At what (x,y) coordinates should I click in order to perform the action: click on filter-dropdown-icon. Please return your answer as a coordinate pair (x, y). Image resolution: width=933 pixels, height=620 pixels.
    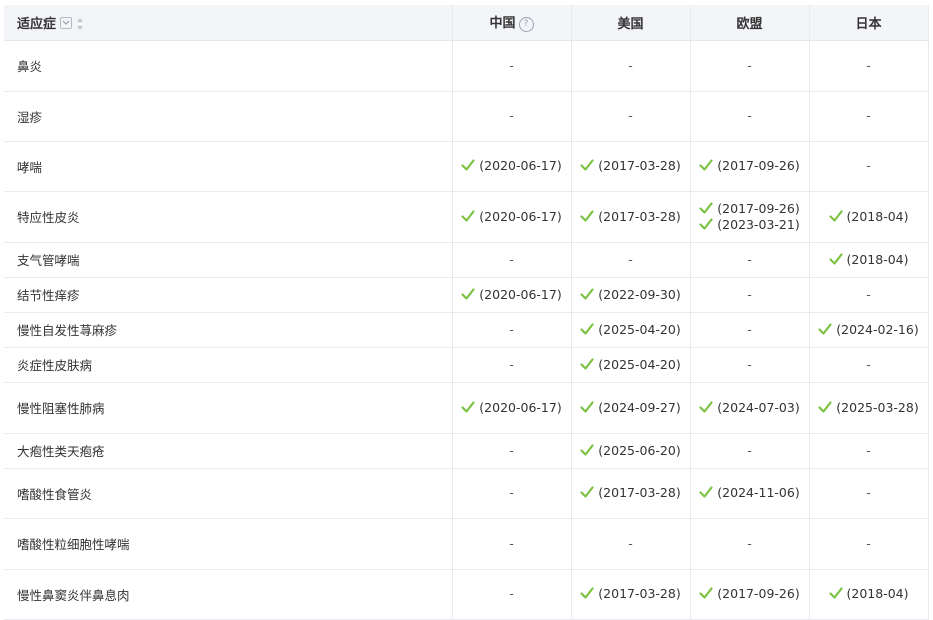
    Looking at the image, I should click on (66, 22).